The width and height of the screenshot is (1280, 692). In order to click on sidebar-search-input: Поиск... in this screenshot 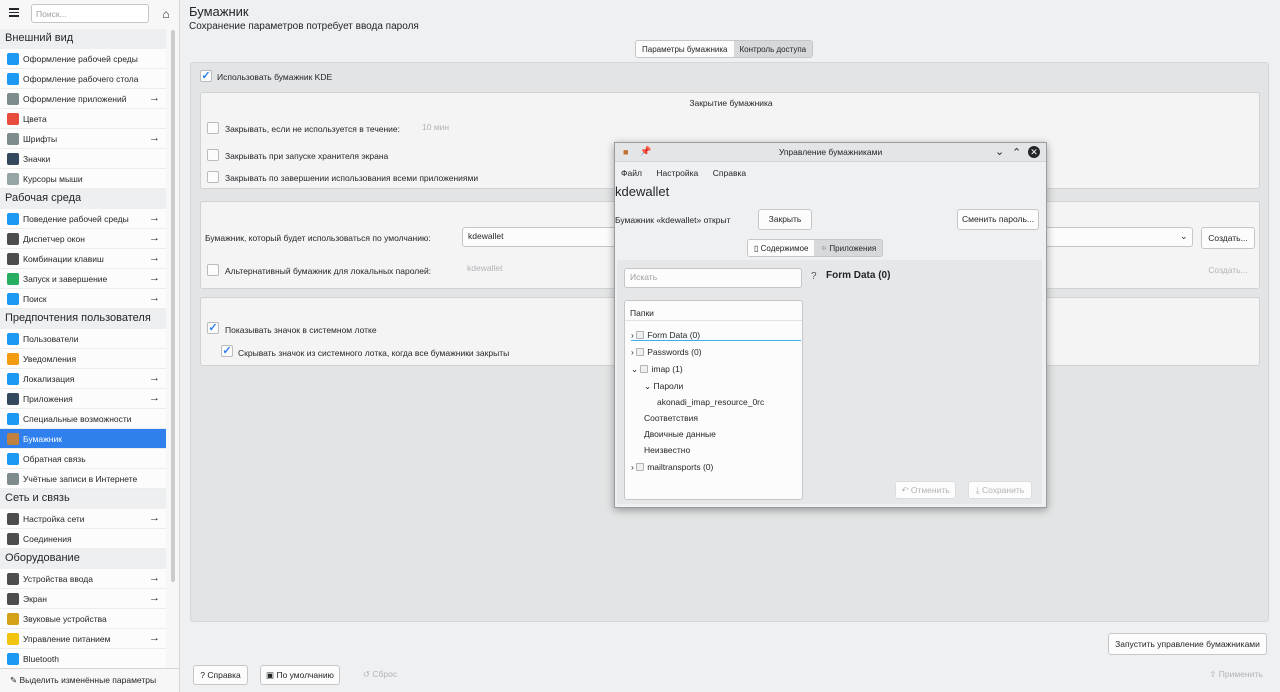, I will do `click(90, 13)`.